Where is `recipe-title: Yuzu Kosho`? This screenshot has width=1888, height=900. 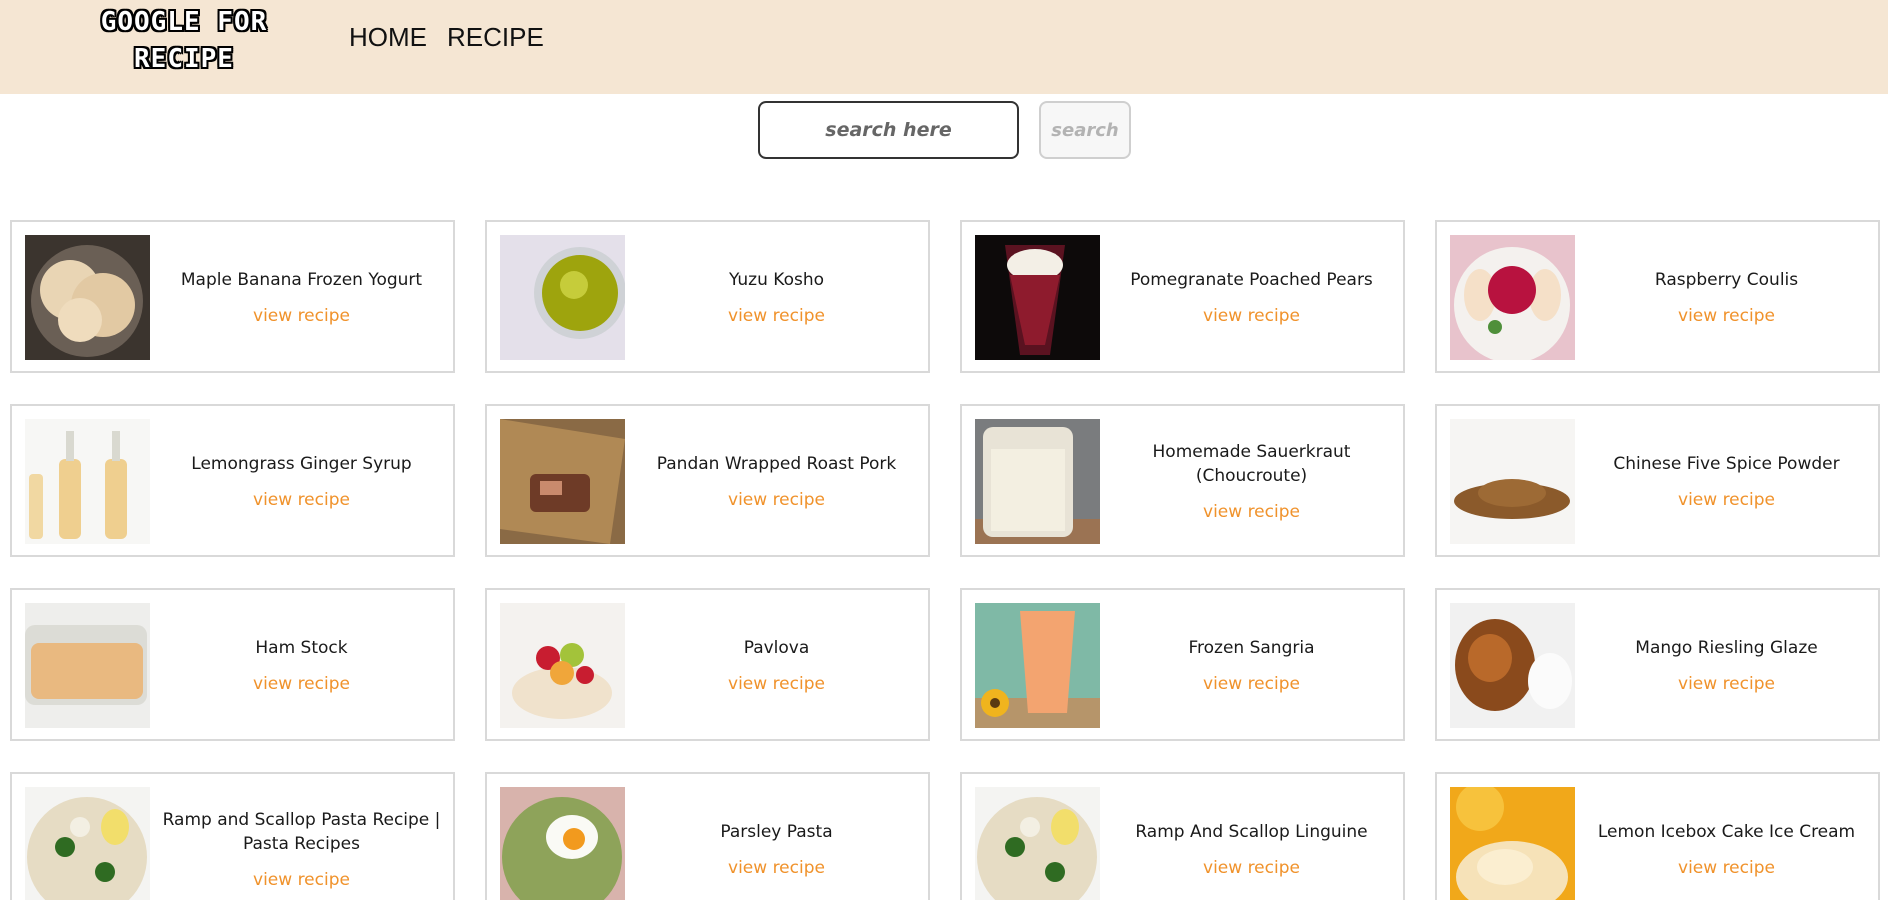
recipe-title: Yuzu Kosho is located at coordinates (776, 279).